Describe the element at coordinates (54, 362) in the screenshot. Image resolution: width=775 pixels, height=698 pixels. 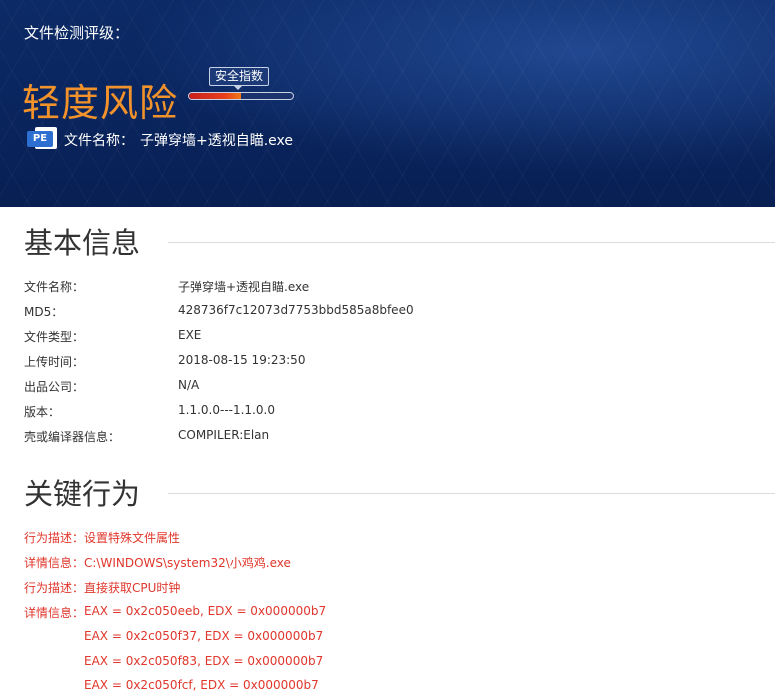
I see `info-label: 上传时间：` at that location.